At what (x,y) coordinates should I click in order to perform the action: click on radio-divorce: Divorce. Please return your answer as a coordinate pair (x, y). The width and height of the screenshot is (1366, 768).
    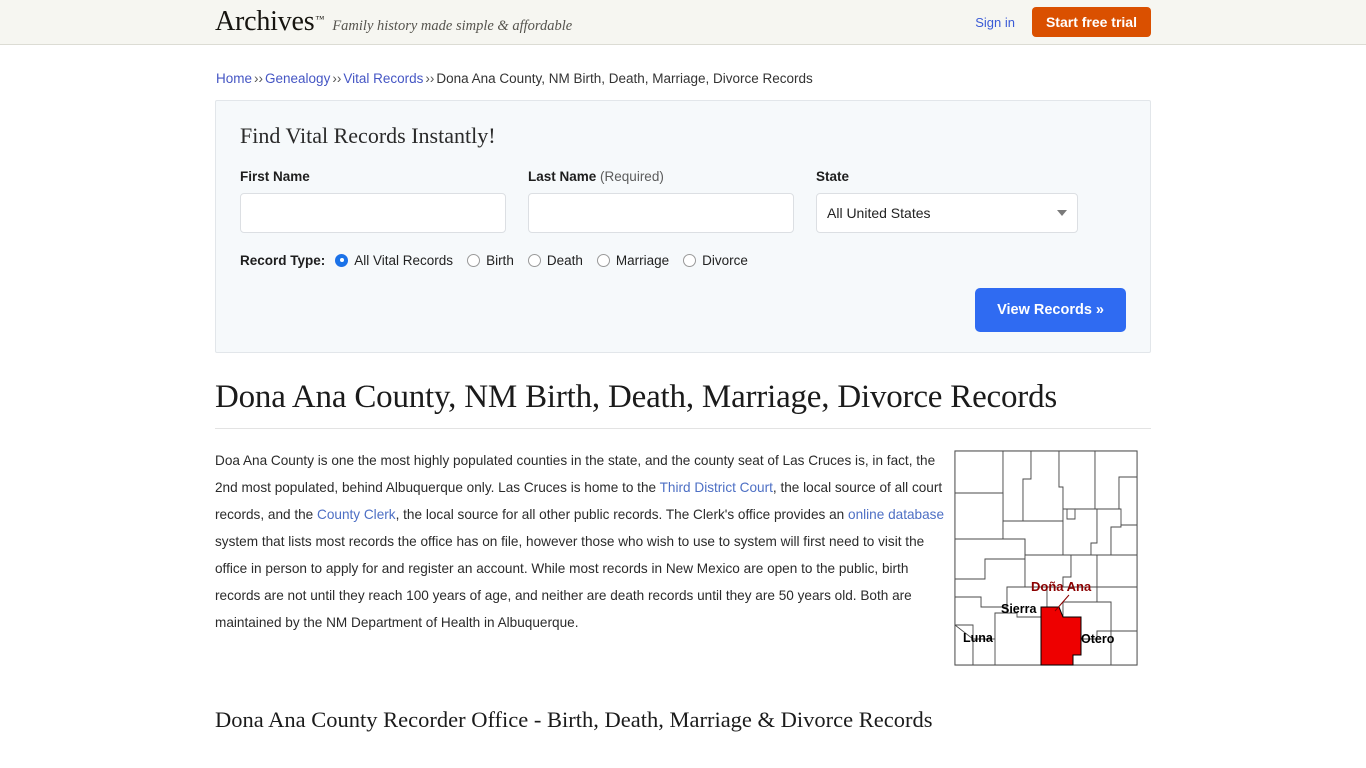
    Looking at the image, I should click on (715, 260).